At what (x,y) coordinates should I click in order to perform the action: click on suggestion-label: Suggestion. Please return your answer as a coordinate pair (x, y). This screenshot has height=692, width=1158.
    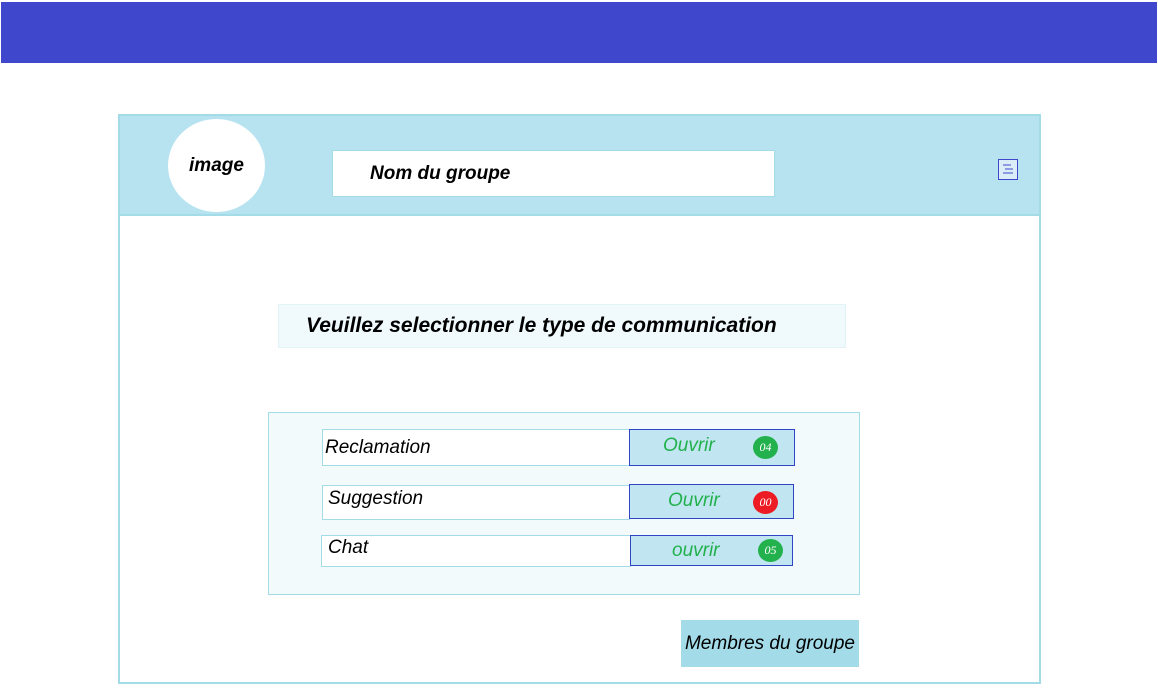
    Looking at the image, I should click on (476, 502).